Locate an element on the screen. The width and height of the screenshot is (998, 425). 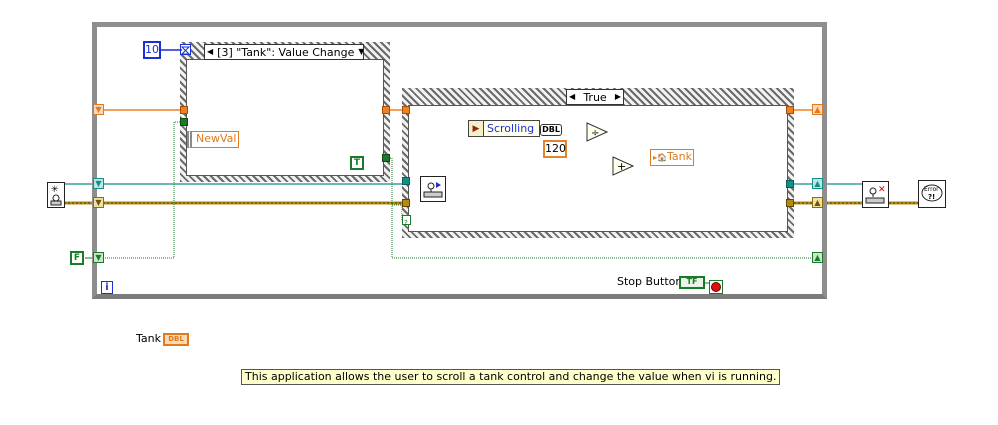
case-dropdown-arrow-icon: ▼ is located at coordinates (359, 52).